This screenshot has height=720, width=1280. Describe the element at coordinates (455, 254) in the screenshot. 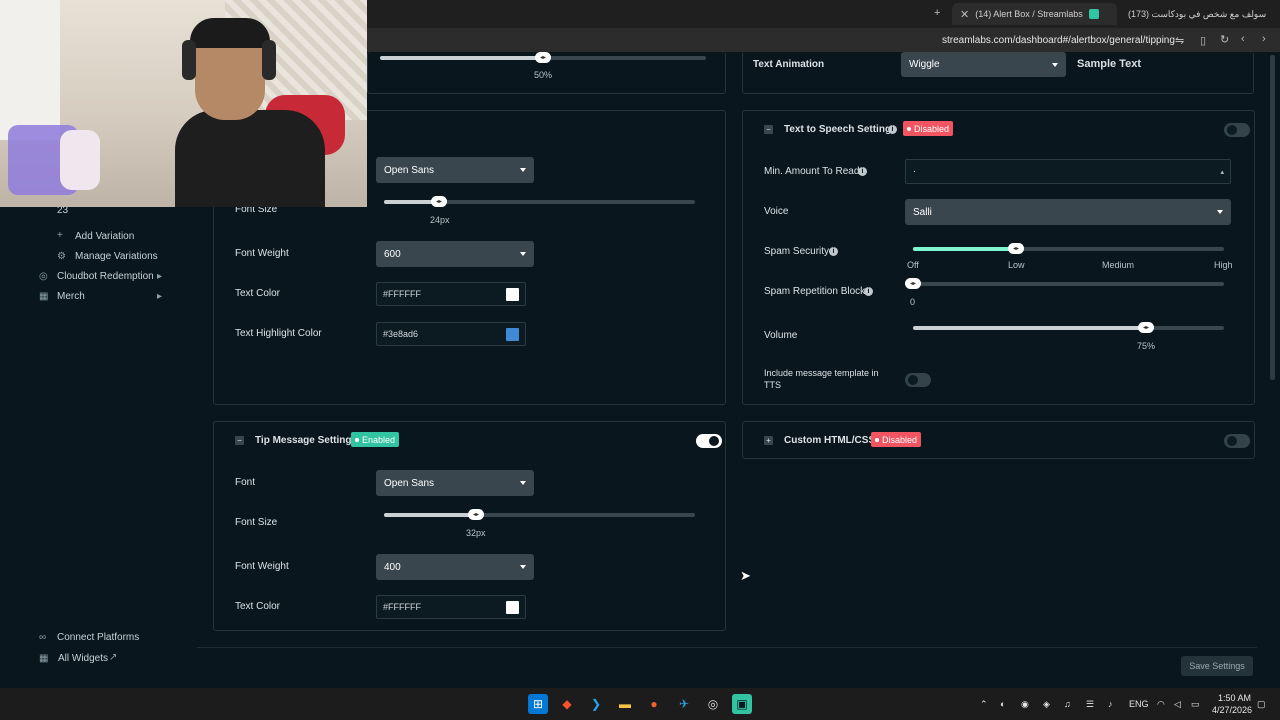

I see `name-font-weight-select: 600` at that location.